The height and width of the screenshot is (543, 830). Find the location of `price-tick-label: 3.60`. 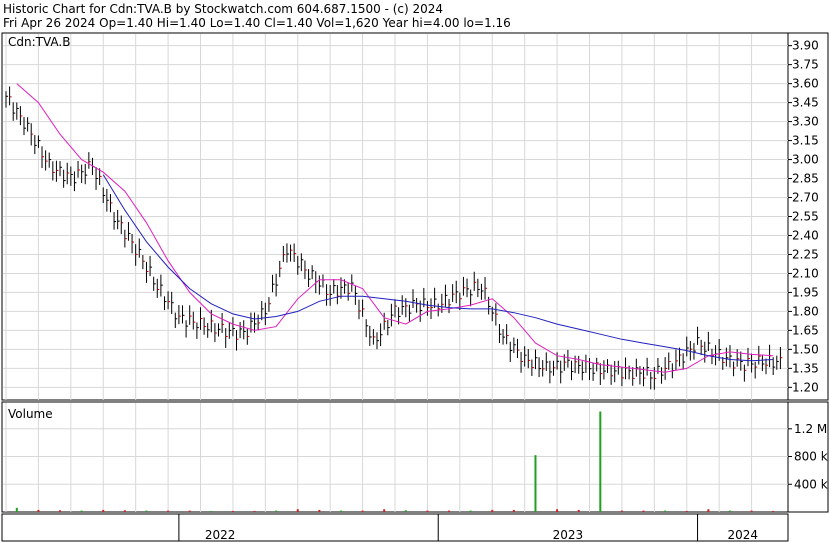

price-tick-label: 3.60 is located at coordinates (805, 84).